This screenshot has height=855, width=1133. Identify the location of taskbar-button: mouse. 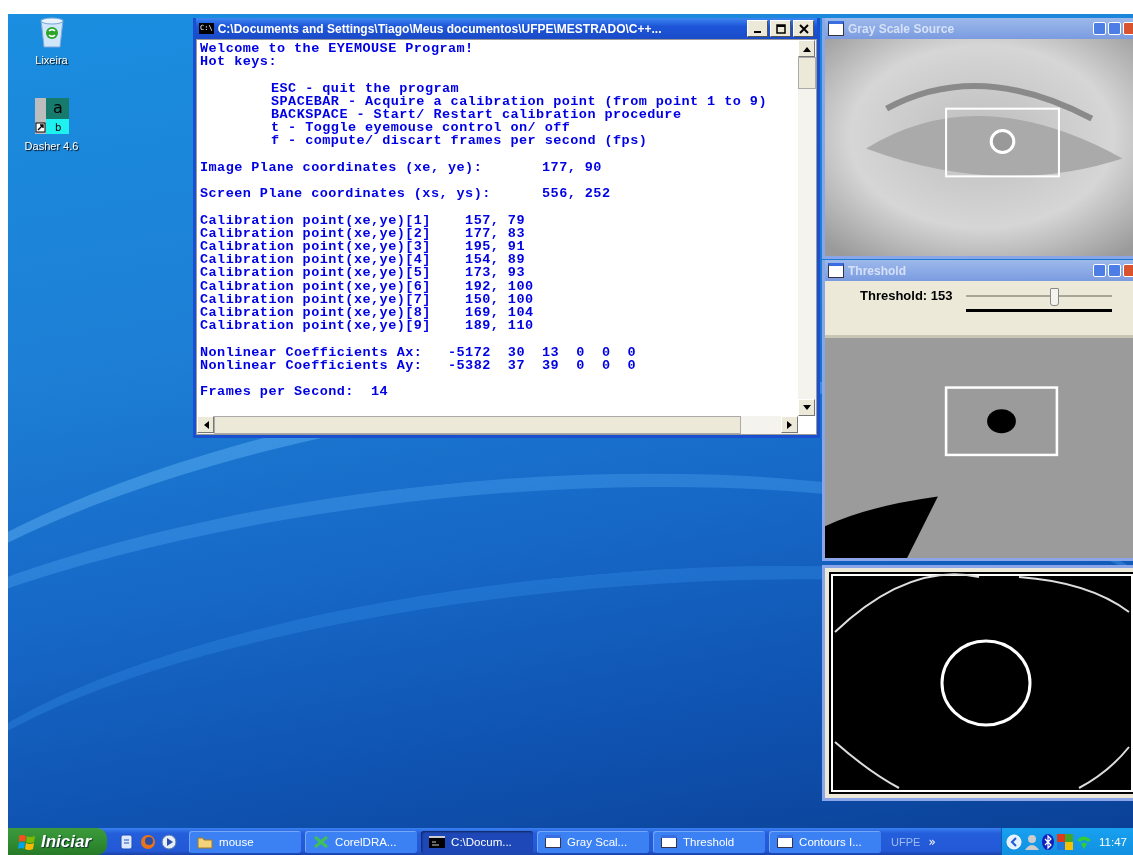
(245, 841).